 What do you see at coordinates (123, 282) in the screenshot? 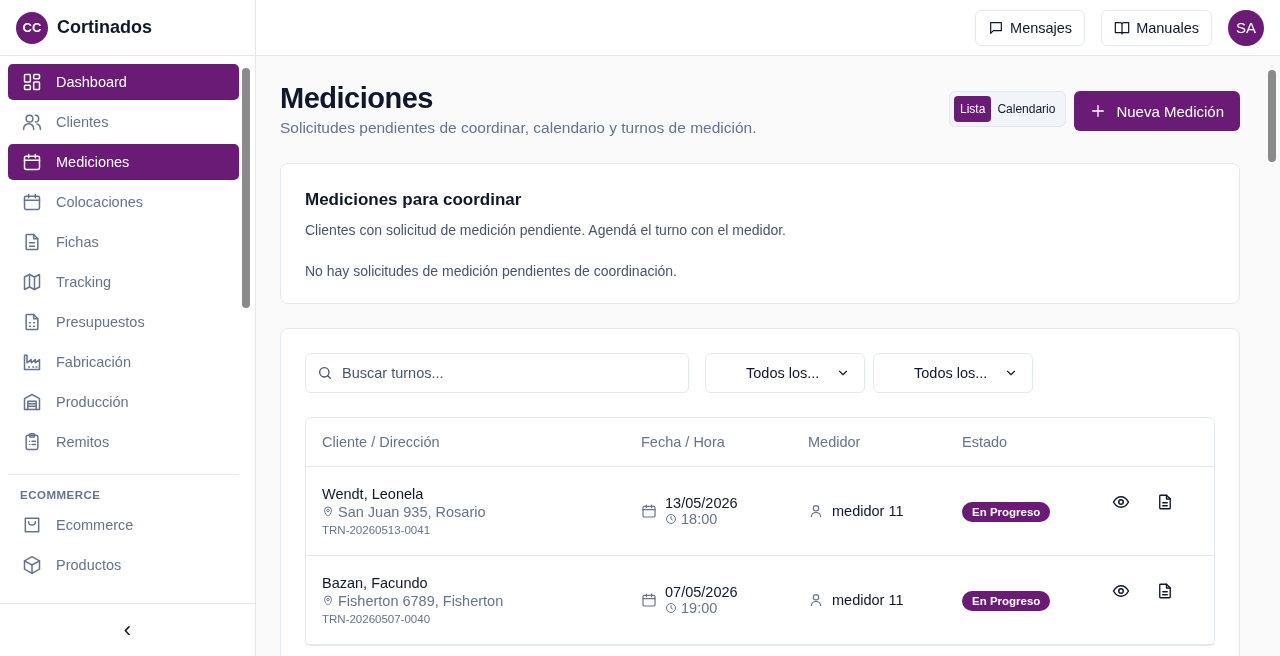
I see `sidebar-item: Tracking` at bounding box center [123, 282].